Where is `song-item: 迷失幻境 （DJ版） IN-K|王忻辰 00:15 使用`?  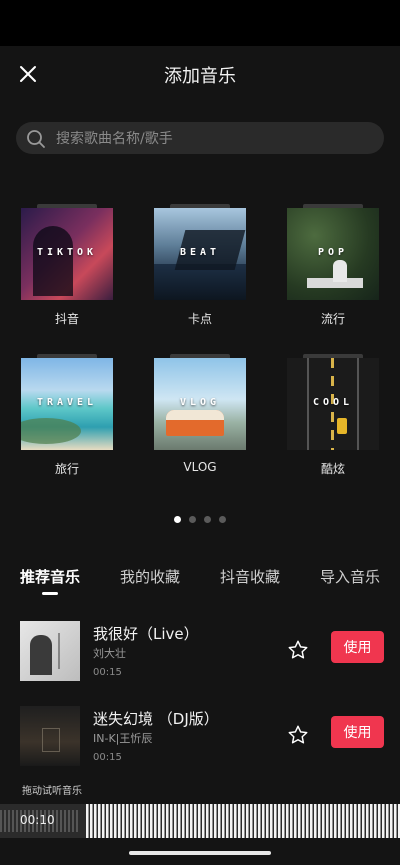 song-item: 迷失幻境 （DJ版） IN-K|王忻辰 00:15 使用 is located at coordinates (200, 738).